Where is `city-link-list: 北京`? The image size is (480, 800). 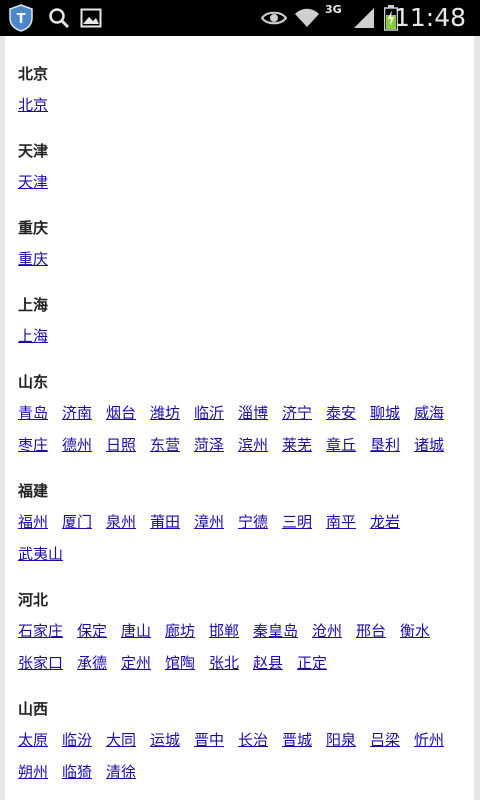
city-link-list: 北京 is located at coordinates (243, 110).